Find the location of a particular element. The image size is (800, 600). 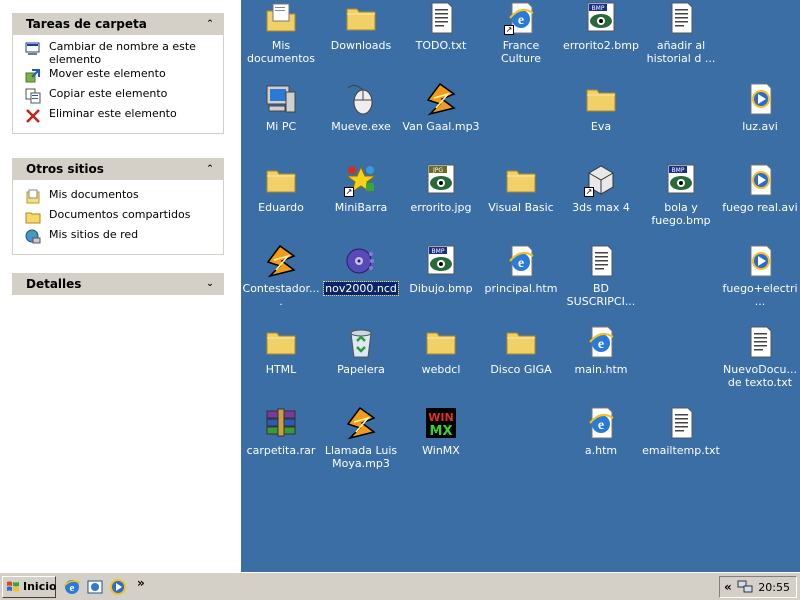

desktop-icon: Eva is located at coordinates (601, 107).